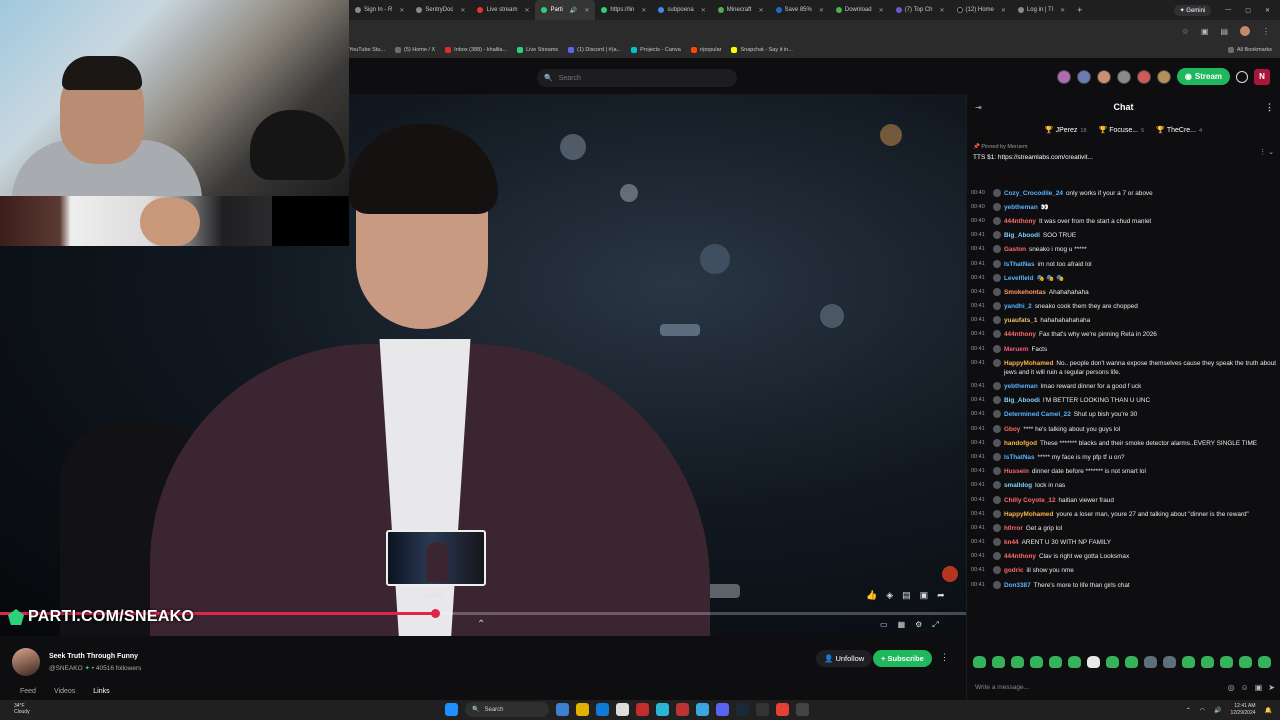 The height and width of the screenshot is (720, 1280). I want to click on tab-links: Links, so click(101, 691).